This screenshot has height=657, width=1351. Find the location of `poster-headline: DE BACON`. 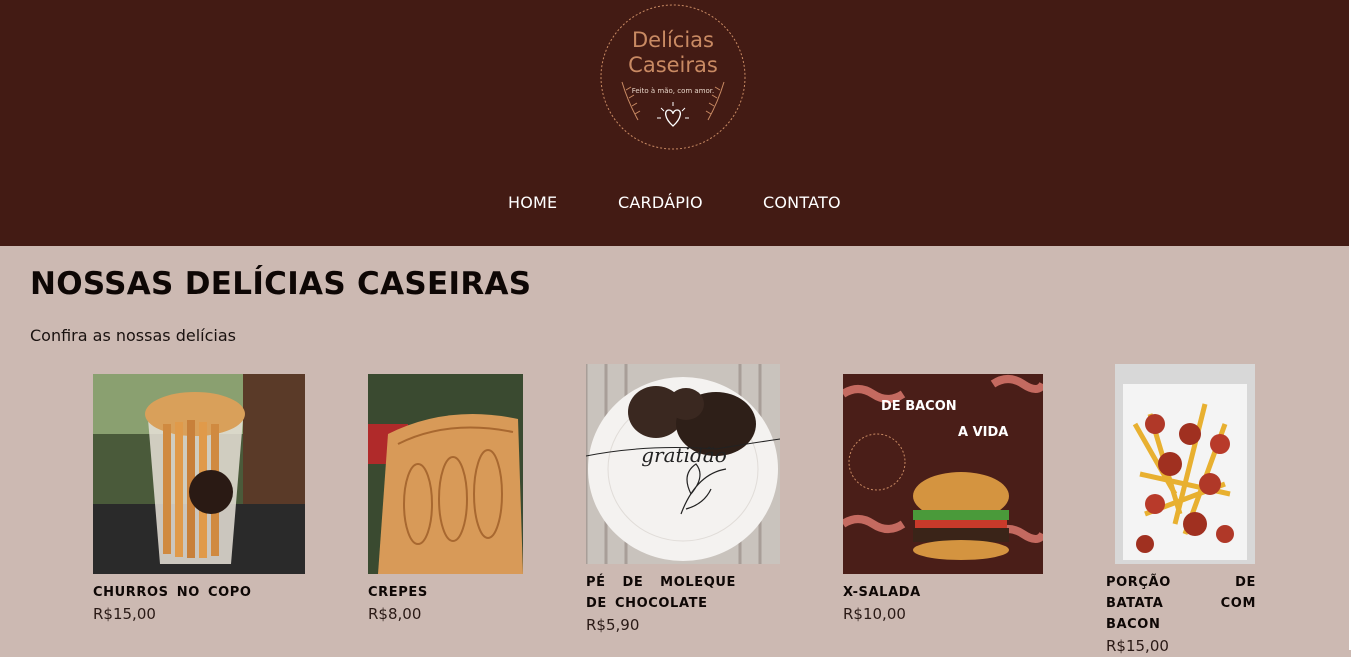

poster-headline: DE BACON is located at coordinates (919, 406).